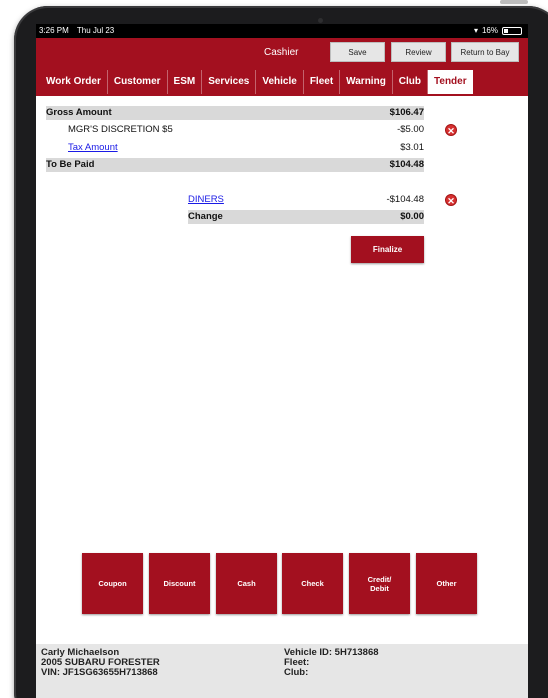 The width and height of the screenshot is (548, 698). I want to click on wifi-icon: ▾, so click(475, 30).